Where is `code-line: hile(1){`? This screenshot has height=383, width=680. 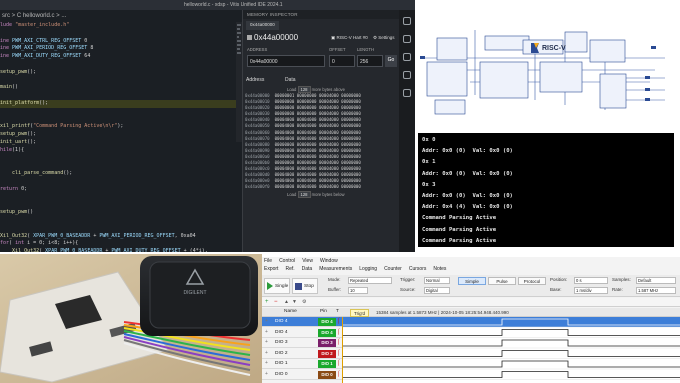
code-line: hile(1){ is located at coordinates (120, 151).